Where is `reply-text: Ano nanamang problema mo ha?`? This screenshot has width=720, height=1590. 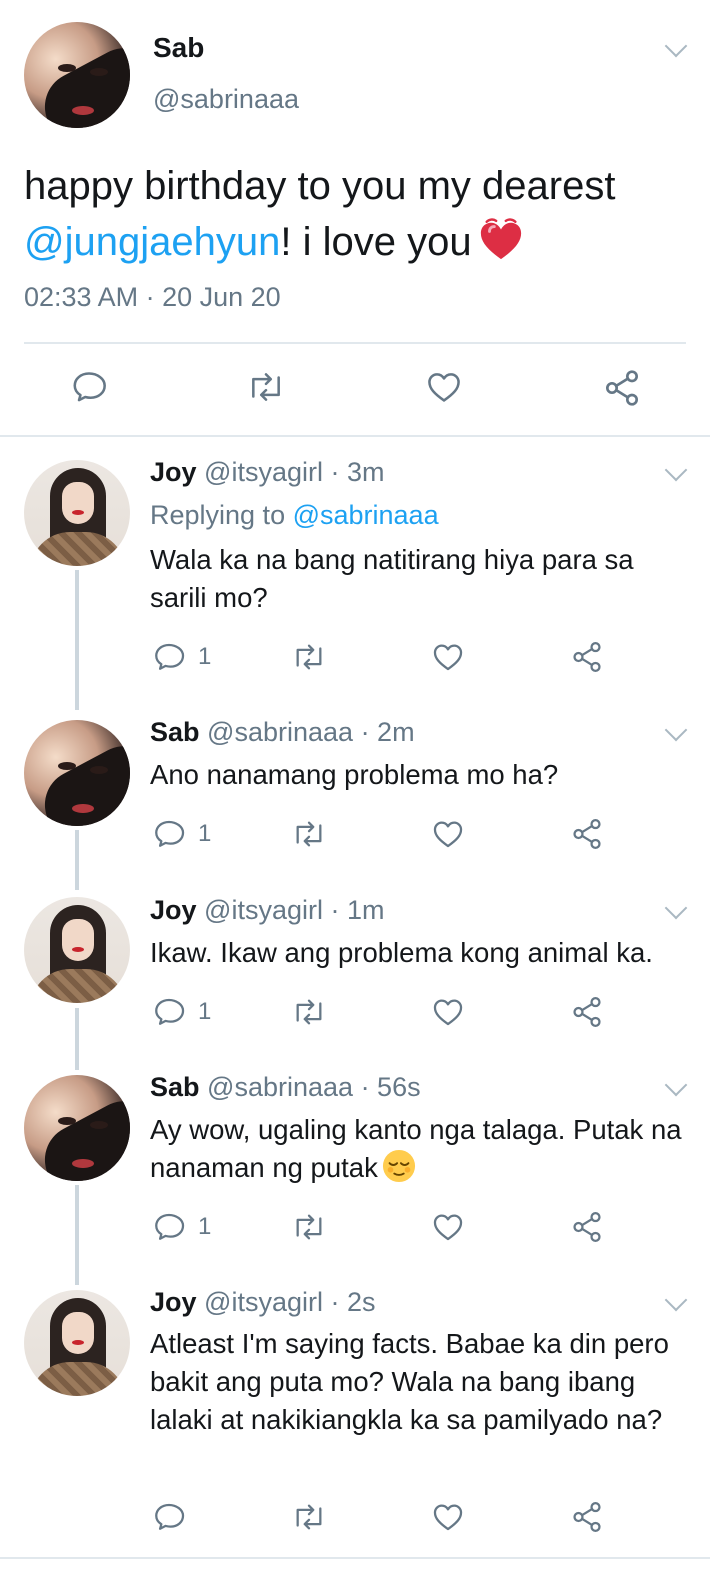
reply-text: Ano nanamang problema mo ha? is located at coordinates (354, 774).